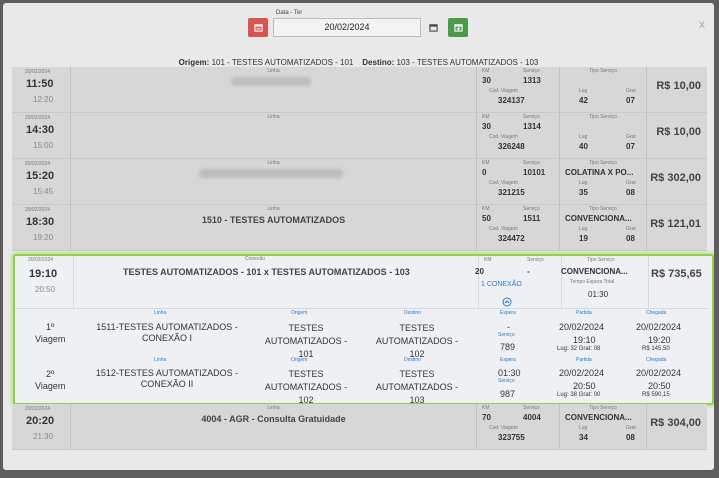 The width and height of the screenshot is (719, 478). What do you see at coordinates (347, 27) in the screenshot?
I see `date-field: 20/02/2024` at bounding box center [347, 27].